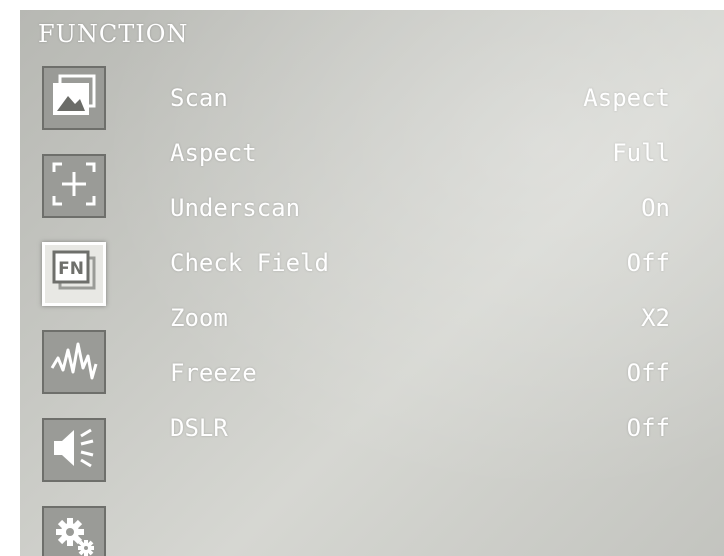  I want to click on setting-label: Scan, so click(199, 98).